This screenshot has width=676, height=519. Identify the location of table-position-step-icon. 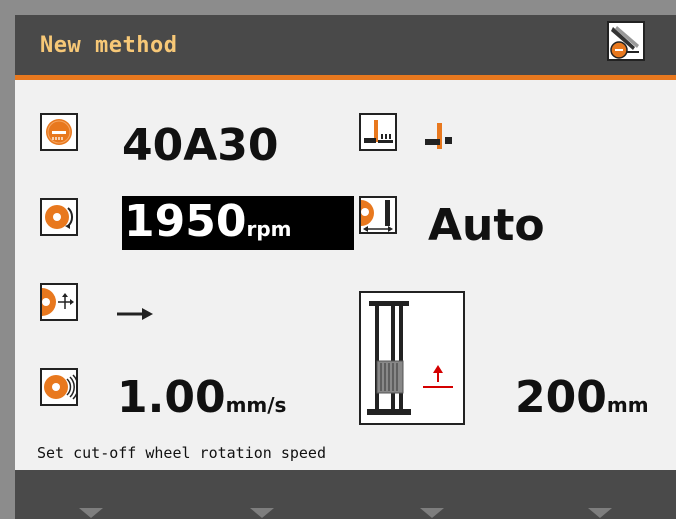
(448, 137).